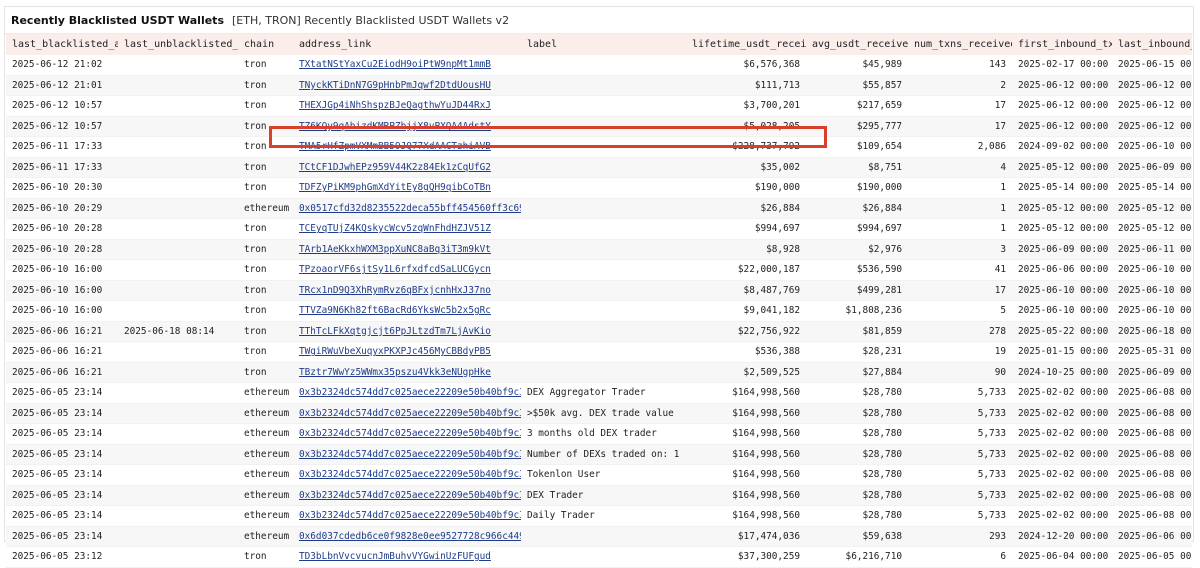 Image resolution: width=1200 pixels, height=568 pixels. What do you see at coordinates (960, 106) in the screenshot?
I see `num-txns-cell: 17` at bounding box center [960, 106].